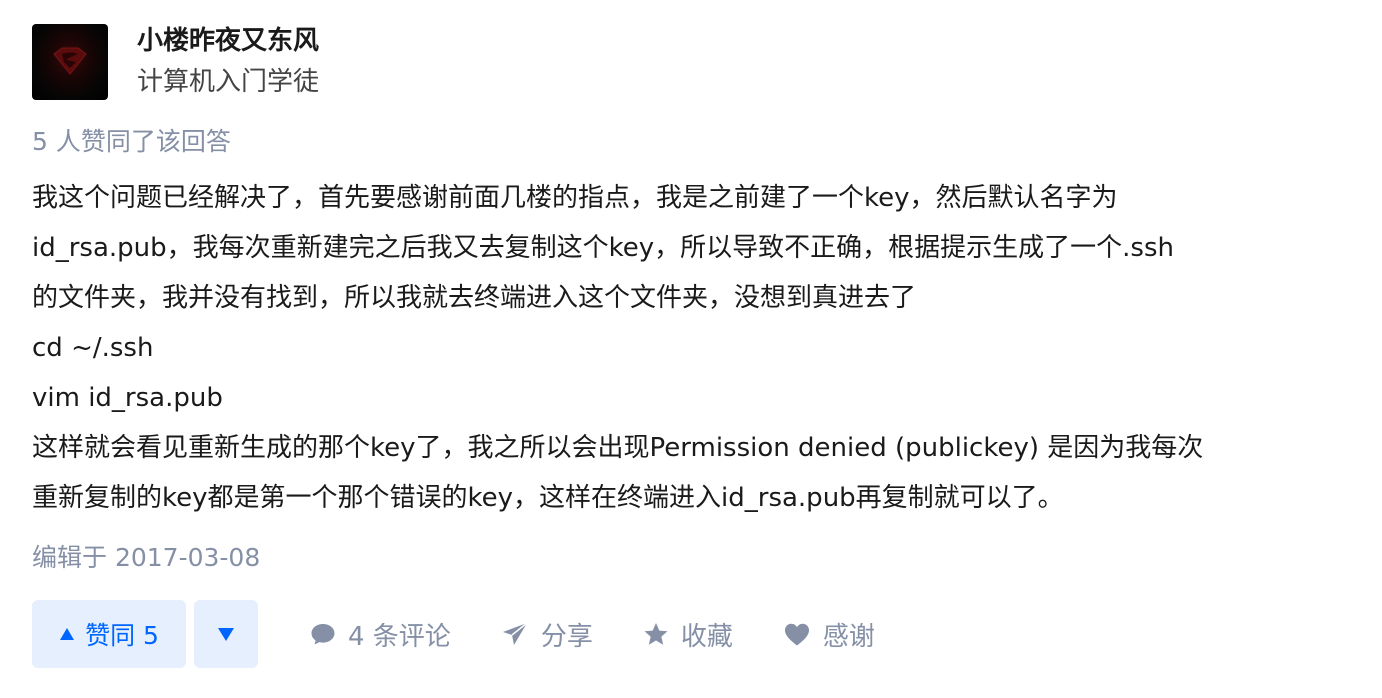  I want to click on author-headline: 计算机入门学徒, so click(228, 82).